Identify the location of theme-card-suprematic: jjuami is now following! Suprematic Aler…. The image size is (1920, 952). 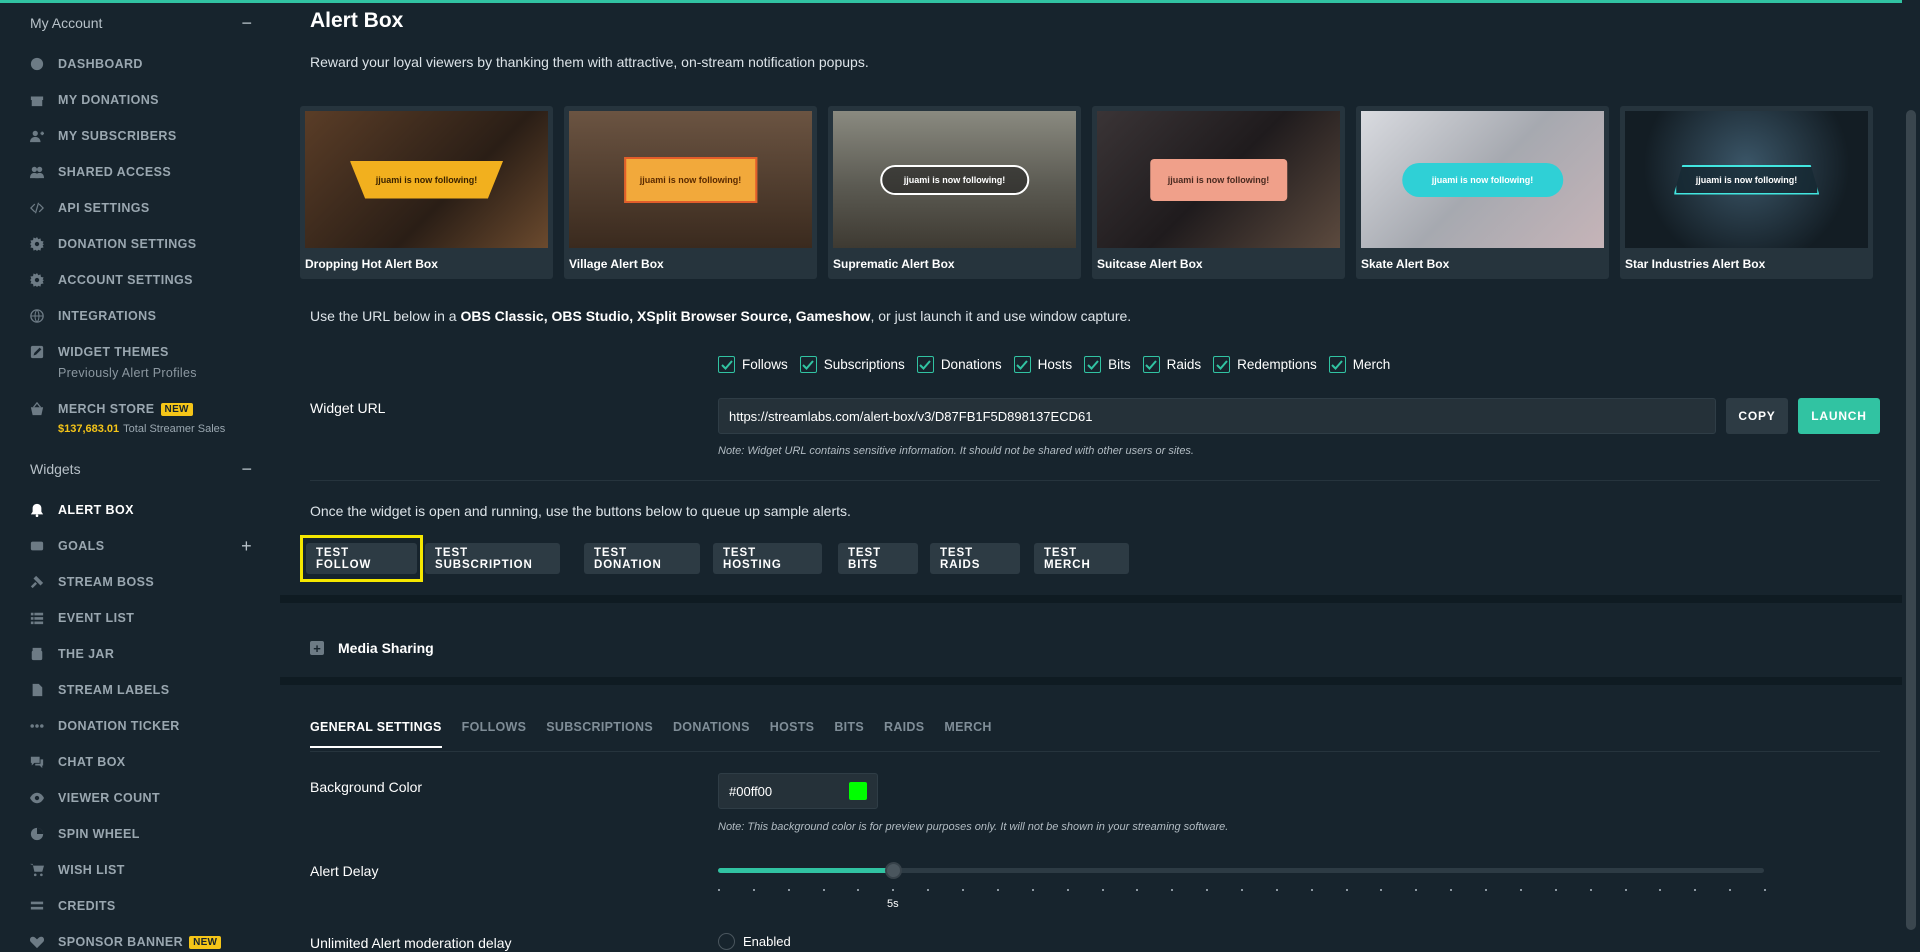
(954, 192).